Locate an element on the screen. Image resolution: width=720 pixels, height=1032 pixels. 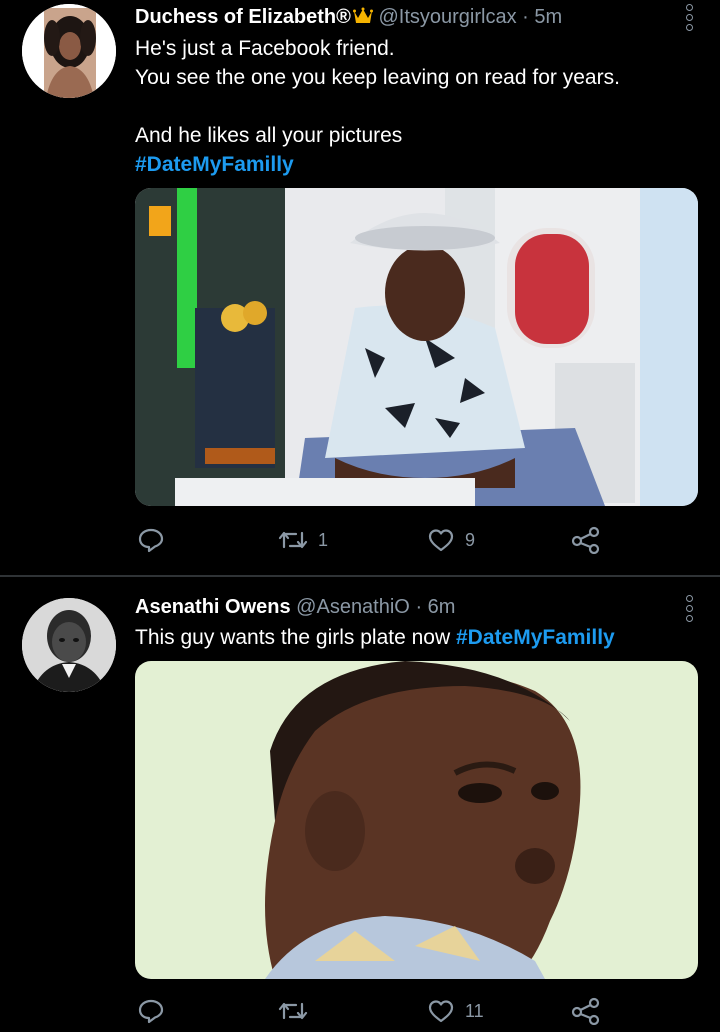
timestamp: 5m is located at coordinates (548, 17).